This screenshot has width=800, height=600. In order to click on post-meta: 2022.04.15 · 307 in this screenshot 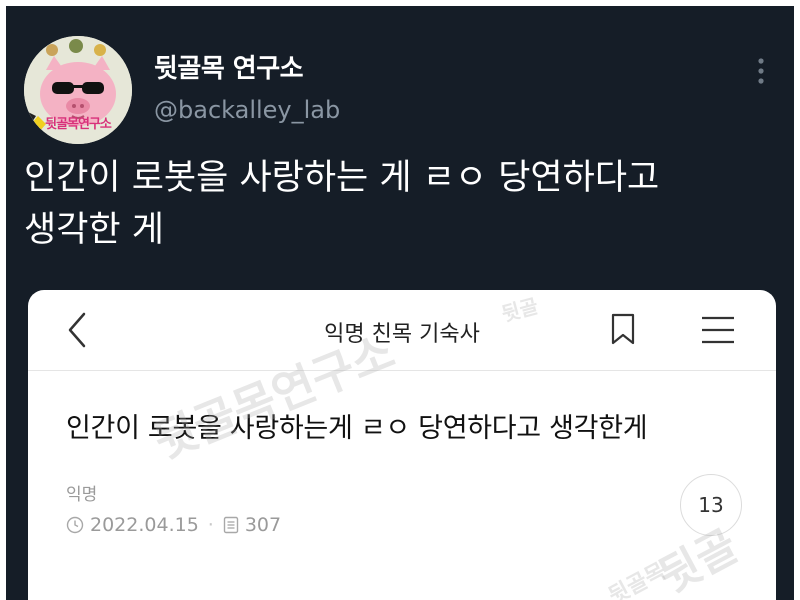, I will do `click(173, 525)`.